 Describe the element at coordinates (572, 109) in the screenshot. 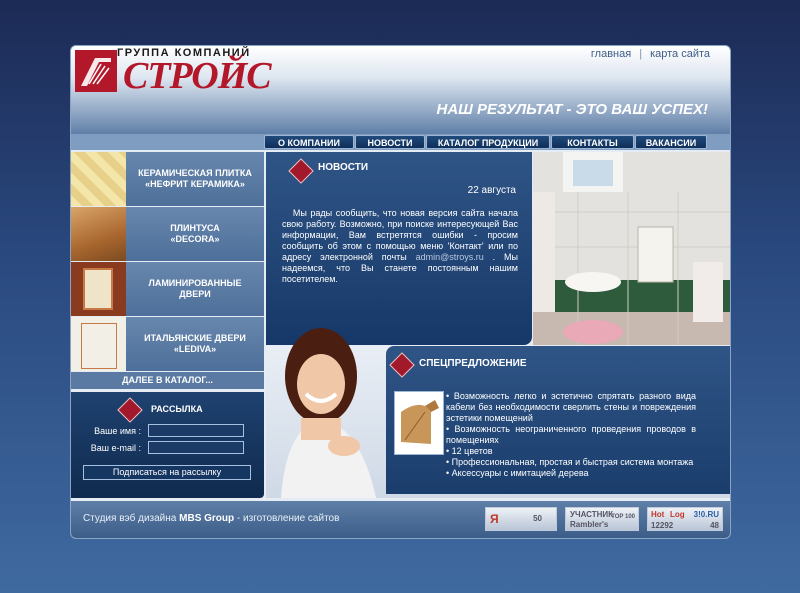

I see `slogan: НАШ РЕЗУЛЬТАТ - ЭТО ВАШ УСПЕХ!` at that location.